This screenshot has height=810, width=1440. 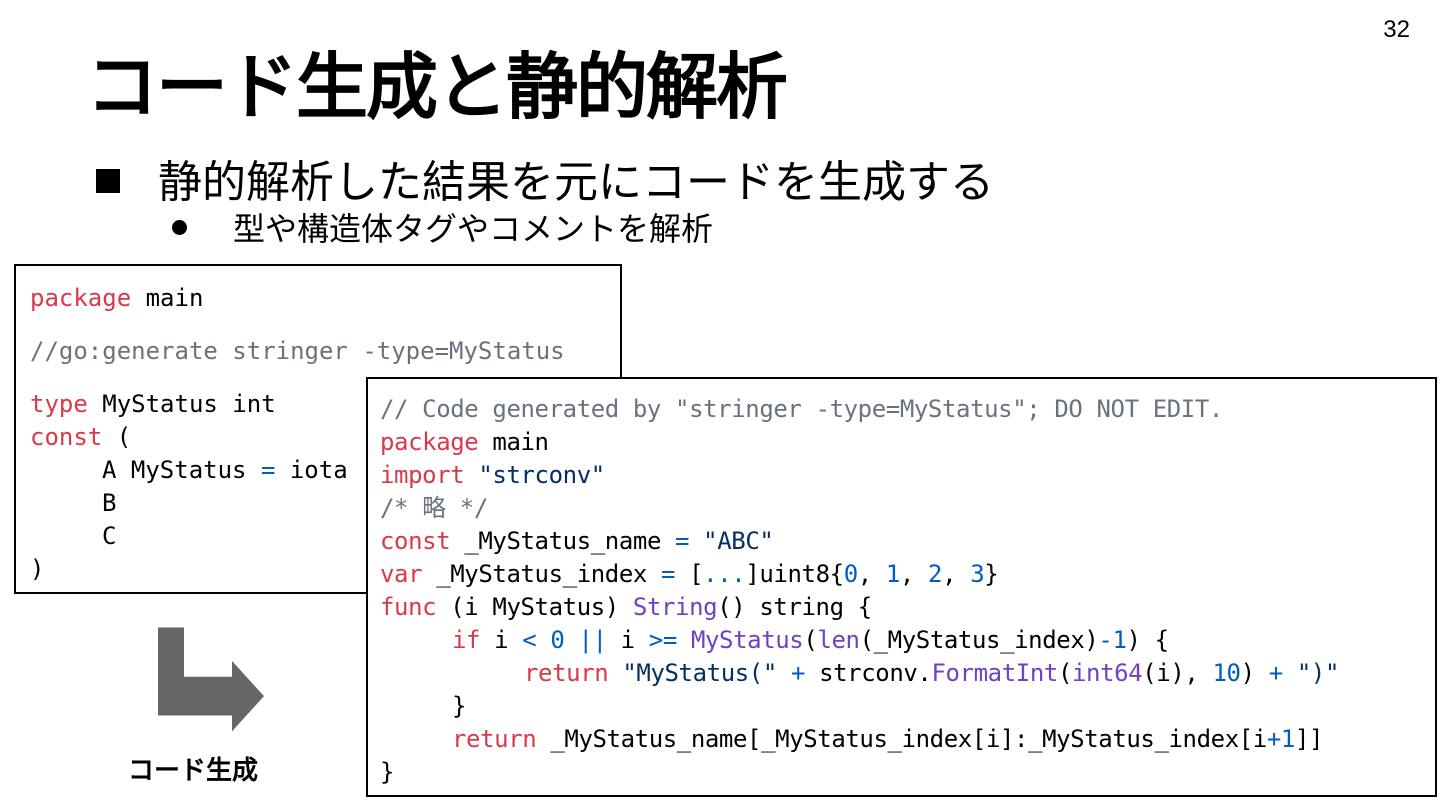 I want to click on code-function: String, so click(x=675, y=607).